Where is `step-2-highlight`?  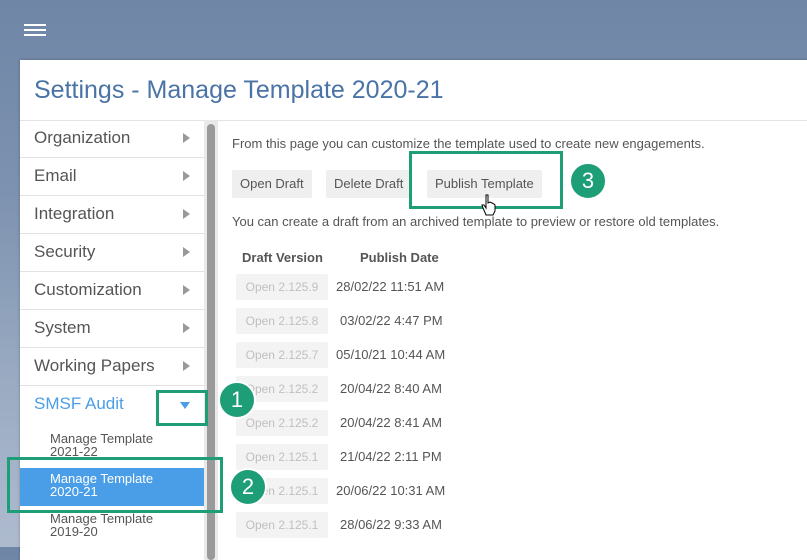 step-2-highlight is located at coordinates (115, 485).